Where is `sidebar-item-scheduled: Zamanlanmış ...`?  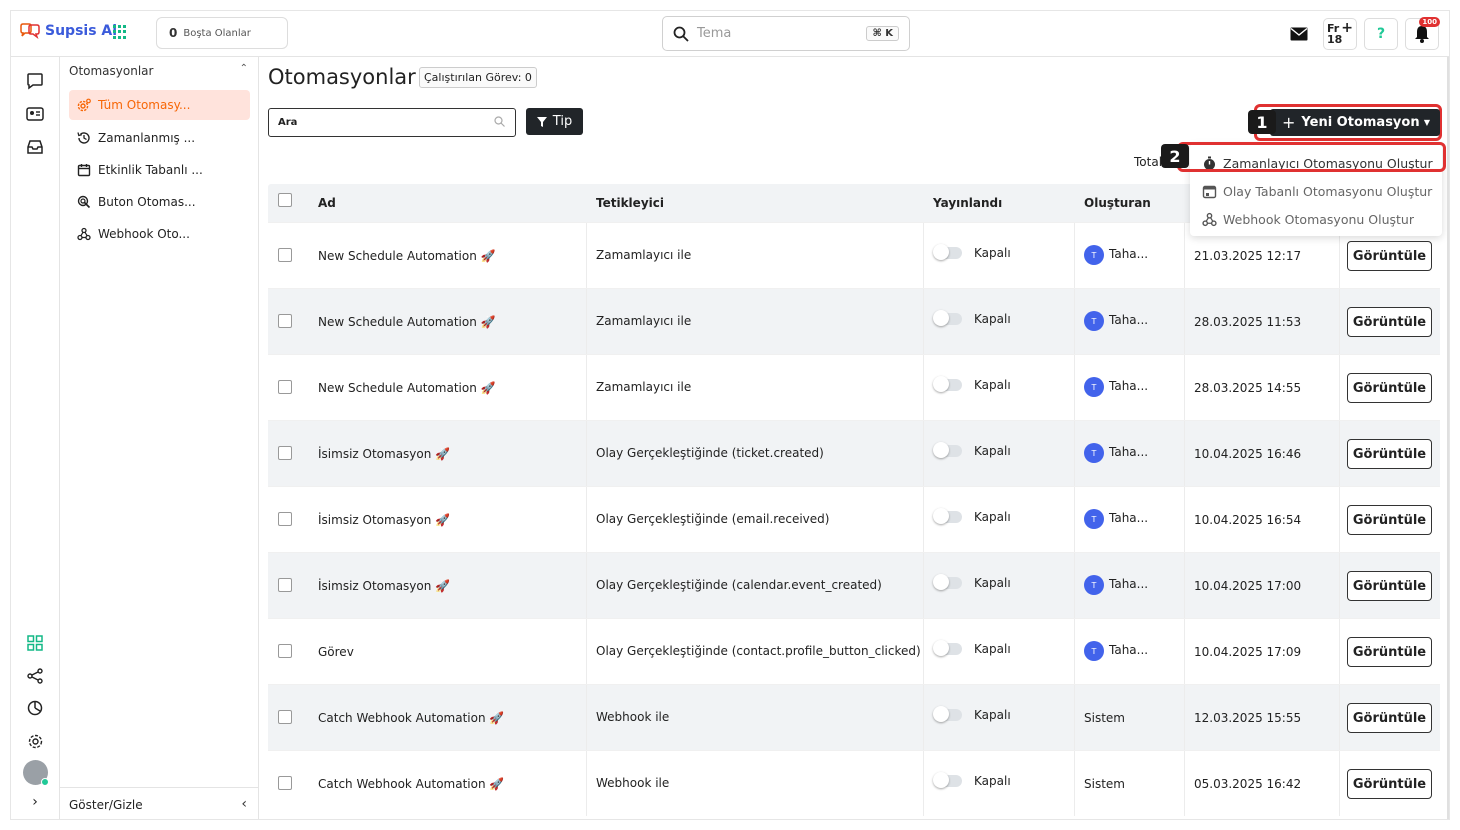
sidebar-item-scheduled: Zamanlanmış ... is located at coordinates (159, 138).